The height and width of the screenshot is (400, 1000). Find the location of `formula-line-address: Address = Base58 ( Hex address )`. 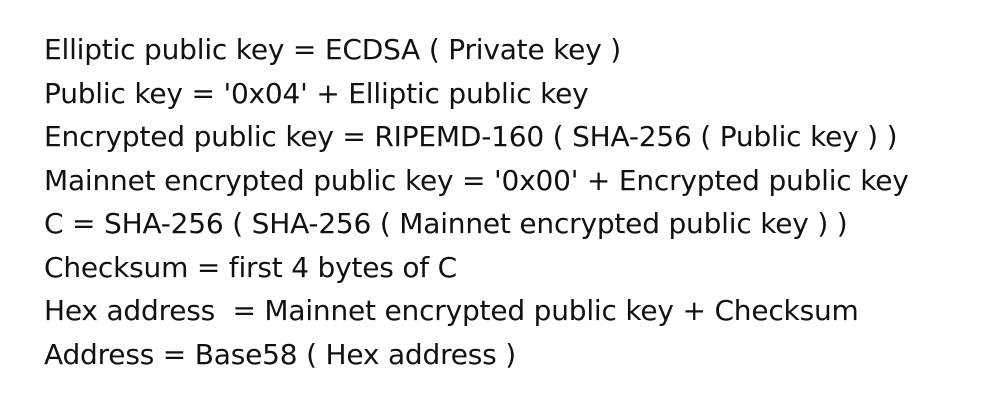

formula-line-address: Address = Base58 ( Hex address ) is located at coordinates (280, 354).